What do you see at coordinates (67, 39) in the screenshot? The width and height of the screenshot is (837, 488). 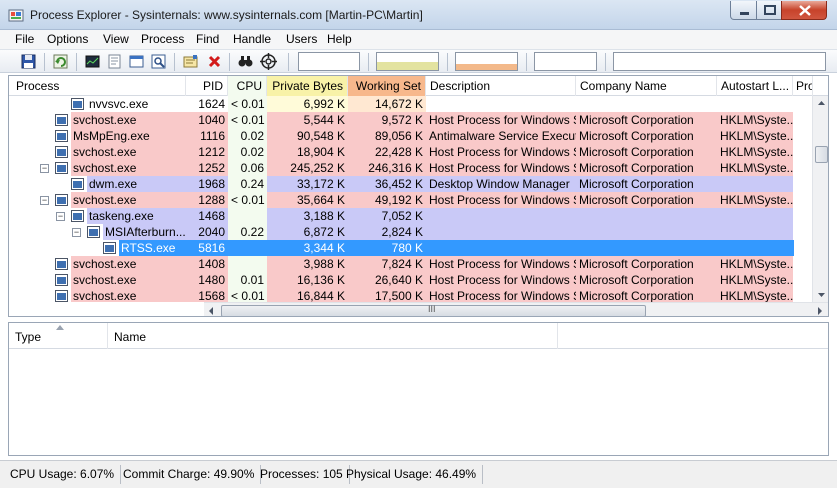 I see `menu-options: Options` at bounding box center [67, 39].